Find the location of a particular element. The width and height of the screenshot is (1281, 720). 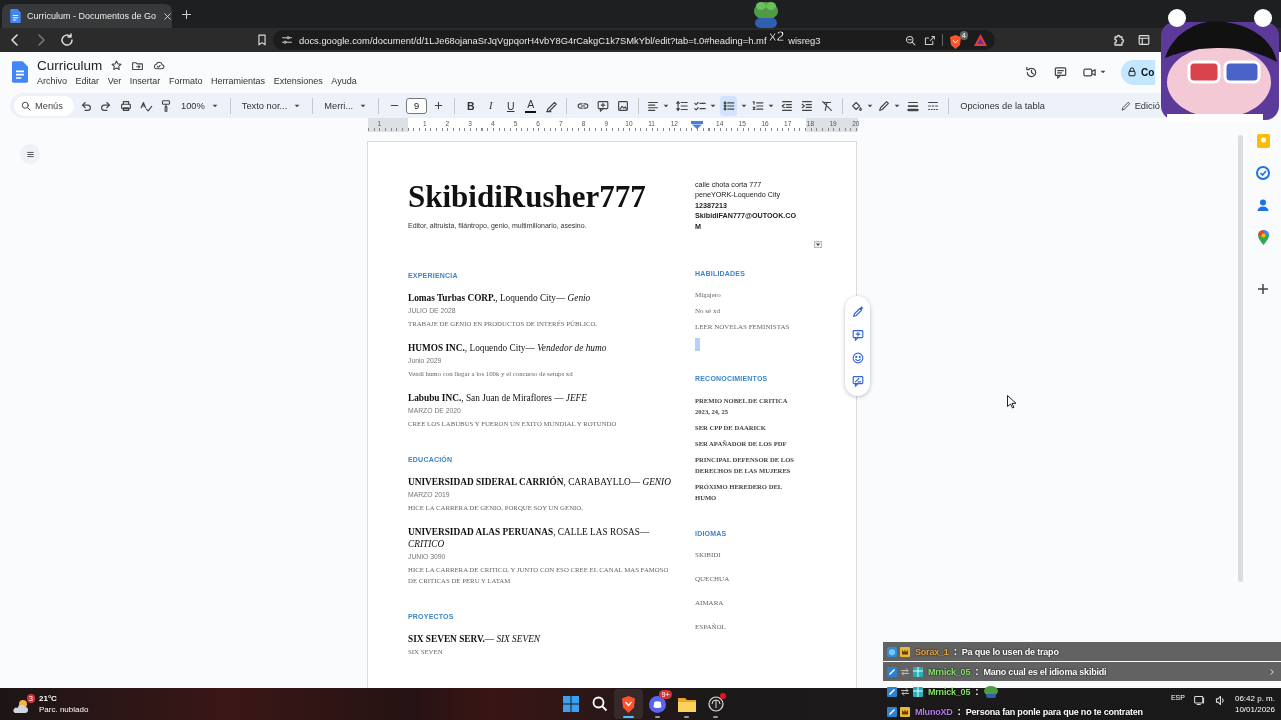

comments-icon is located at coordinates (1060, 72).